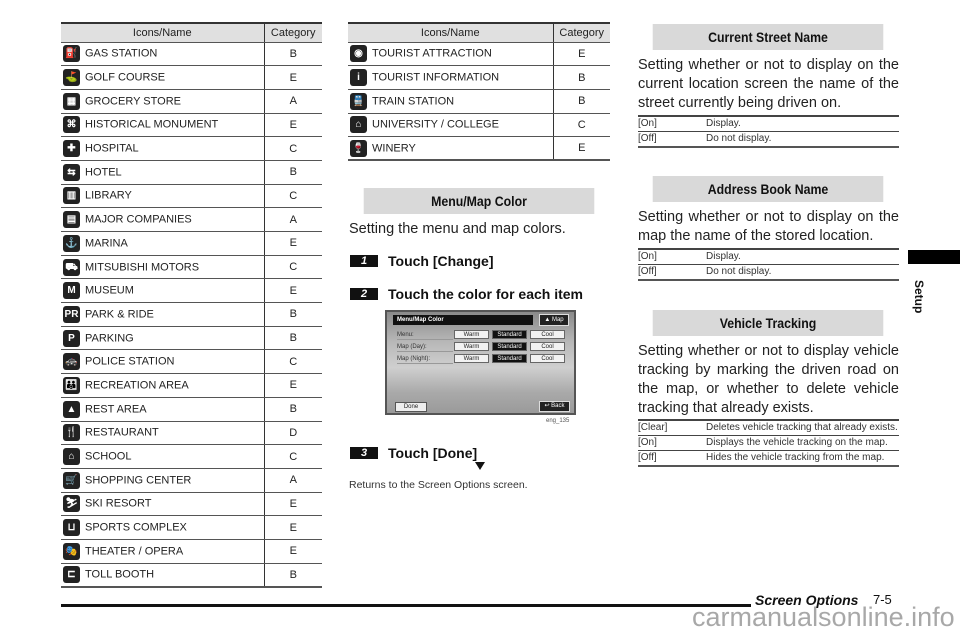  What do you see at coordinates (116, 409) in the screenshot?
I see `poi-name: REST AREA` at bounding box center [116, 409].